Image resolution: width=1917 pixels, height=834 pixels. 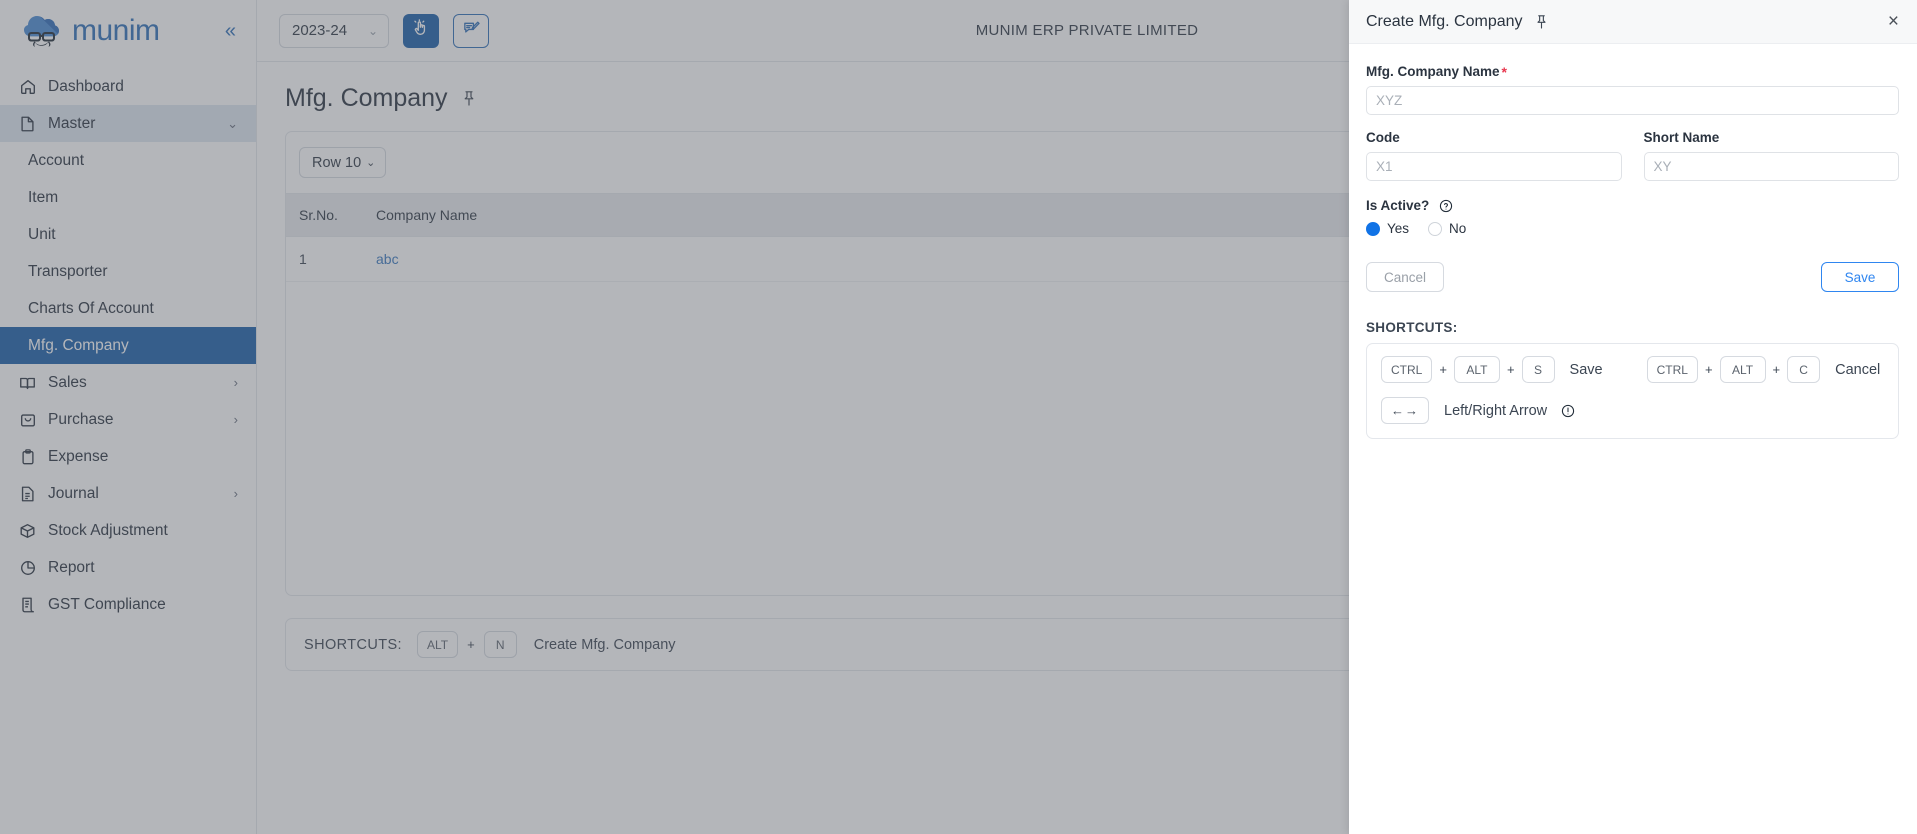 I want to click on field-row-code-shortname: Code Short Name, so click(x=1632, y=155).